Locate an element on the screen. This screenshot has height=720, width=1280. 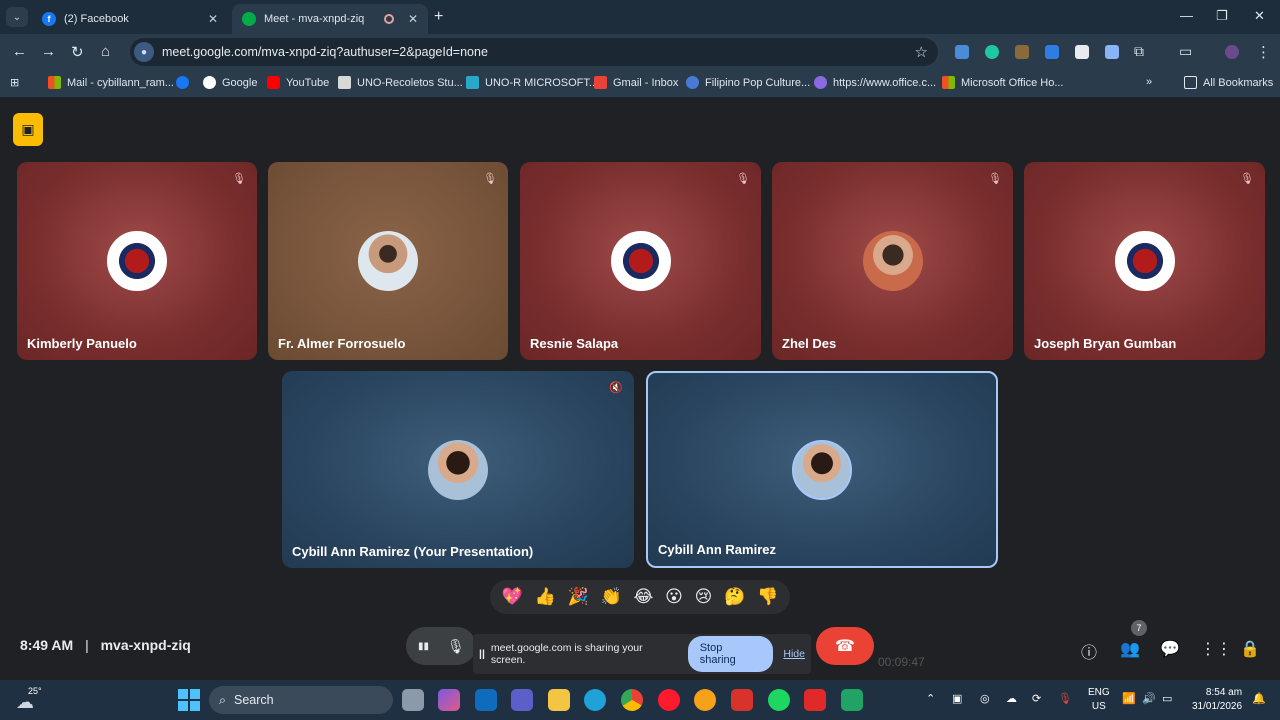
avatar is located at coordinates (640, 261).